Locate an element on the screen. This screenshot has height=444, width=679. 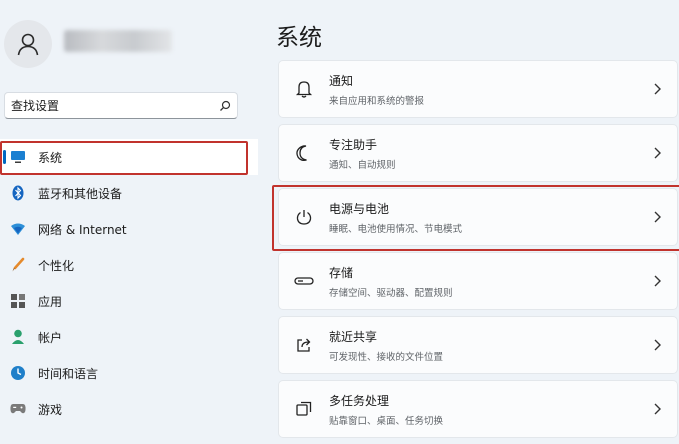
nav-item-bluetooth: 蓝牙和其他设备 is located at coordinates (129, 193).